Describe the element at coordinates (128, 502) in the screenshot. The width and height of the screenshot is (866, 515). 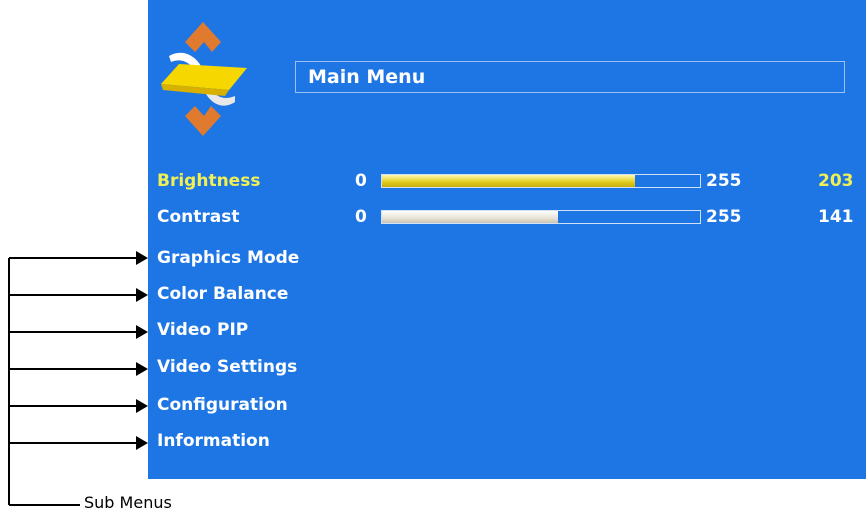
I see `sub-menus-label: Sub Menus` at that location.